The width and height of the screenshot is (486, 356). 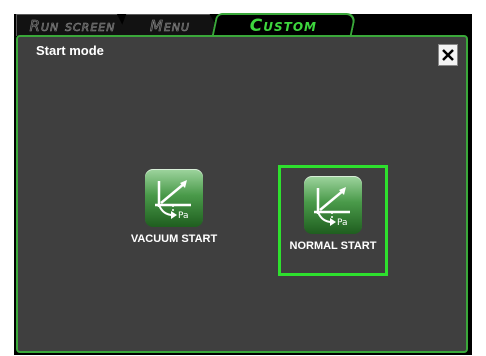 What do you see at coordinates (70, 50) in the screenshot?
I see `page-title: Start mode` at bounding box center [70, 50].